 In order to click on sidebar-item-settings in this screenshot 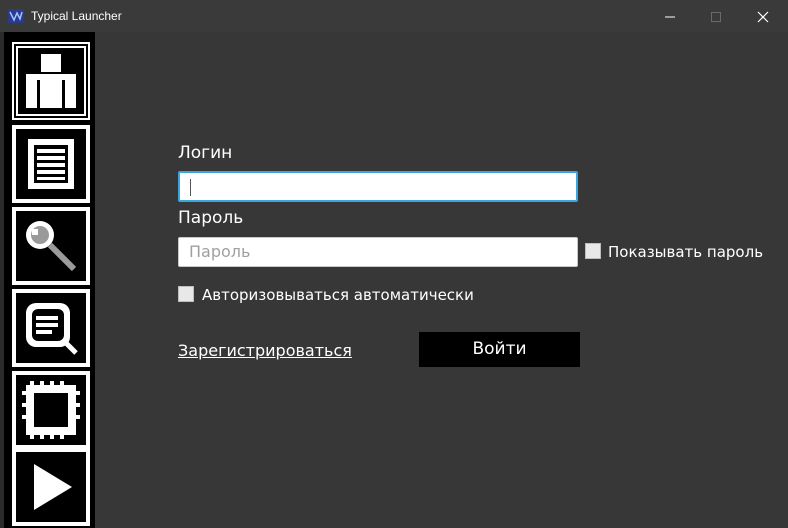, I will do `click(51, 410)`.